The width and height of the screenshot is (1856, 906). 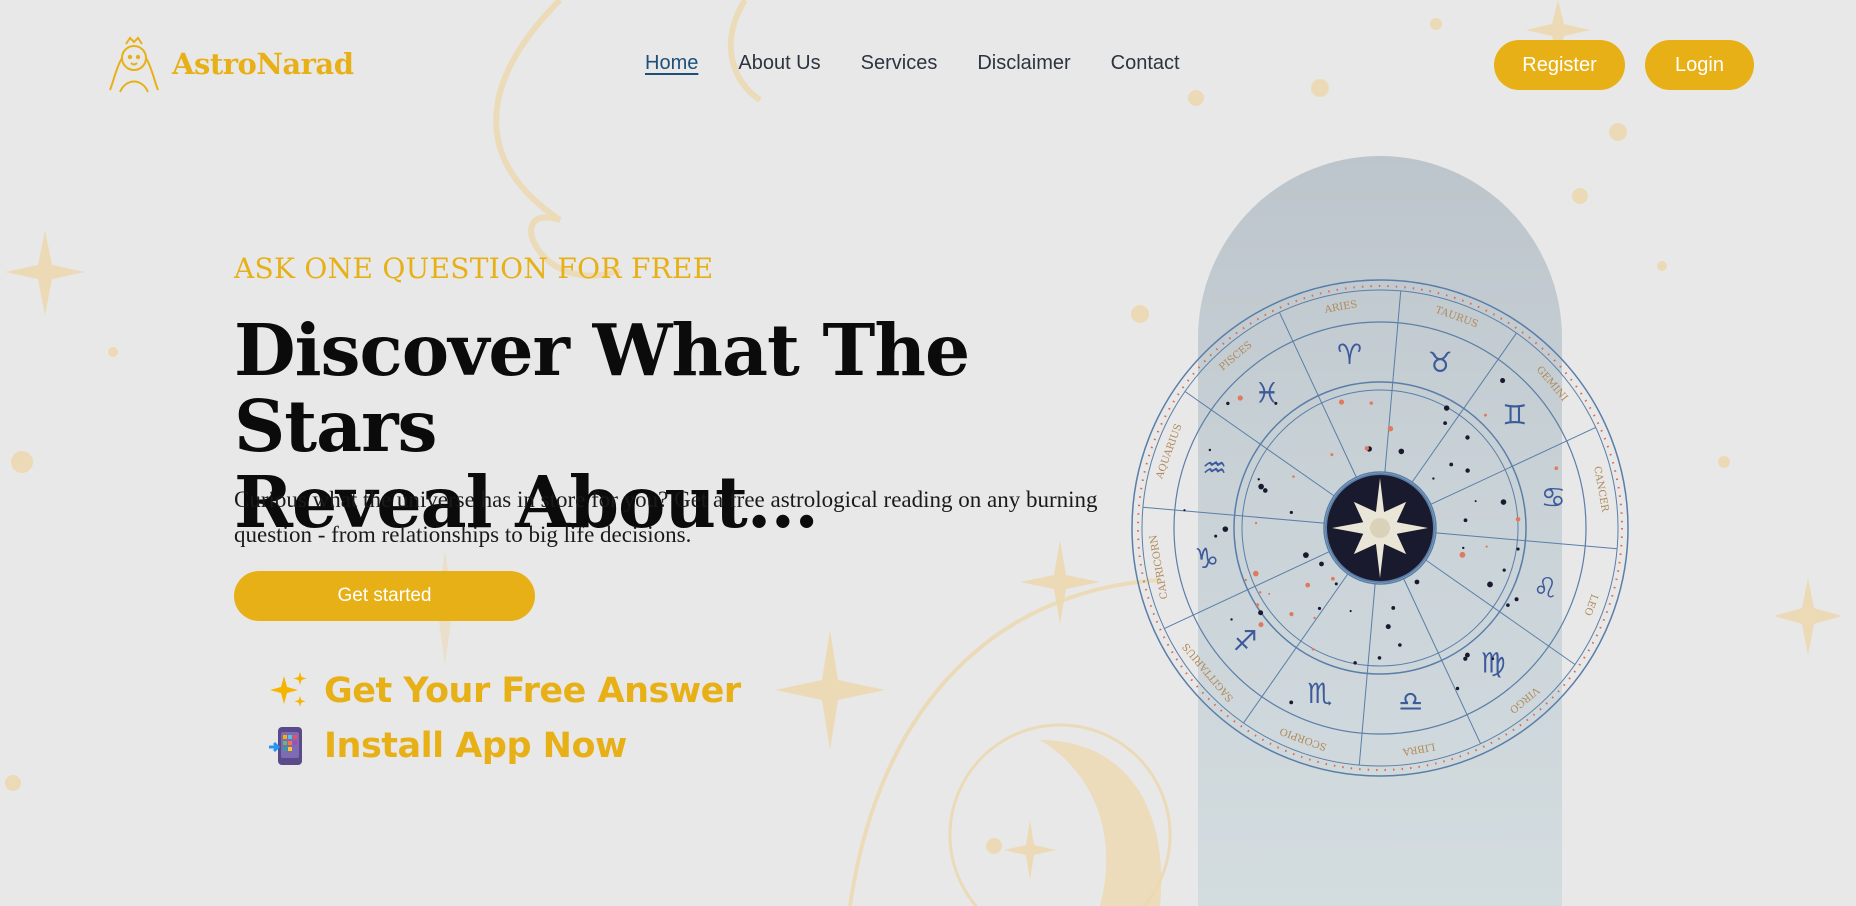 What do you see at coordinates (1319, 693) in the screenshot?
I see `zodiac-glyph-icon: ♏` at bounding box center [1319, 693].